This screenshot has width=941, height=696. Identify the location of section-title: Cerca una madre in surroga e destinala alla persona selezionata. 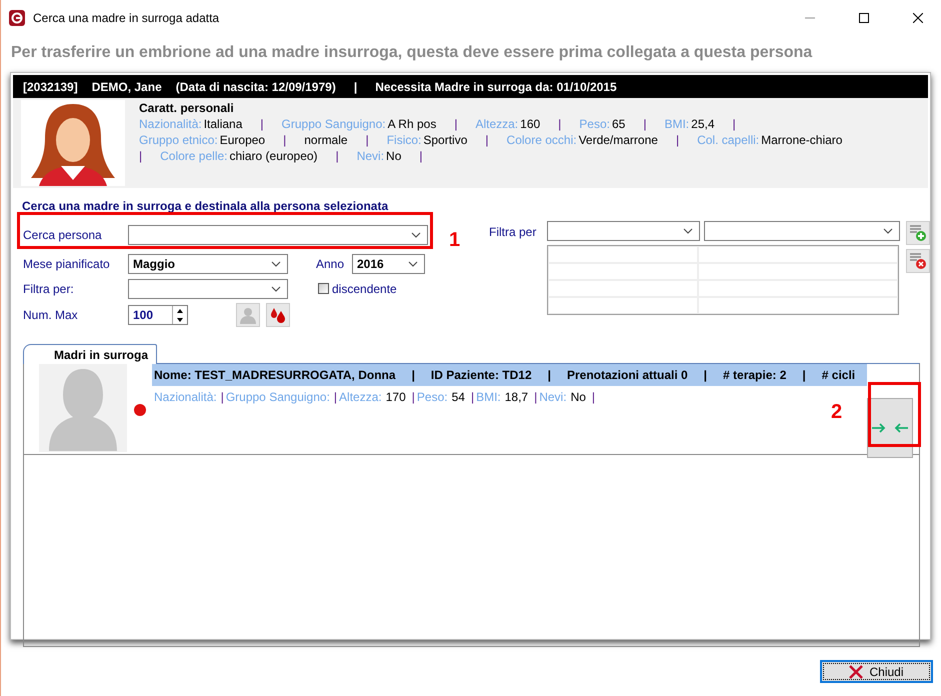
(206, 206).